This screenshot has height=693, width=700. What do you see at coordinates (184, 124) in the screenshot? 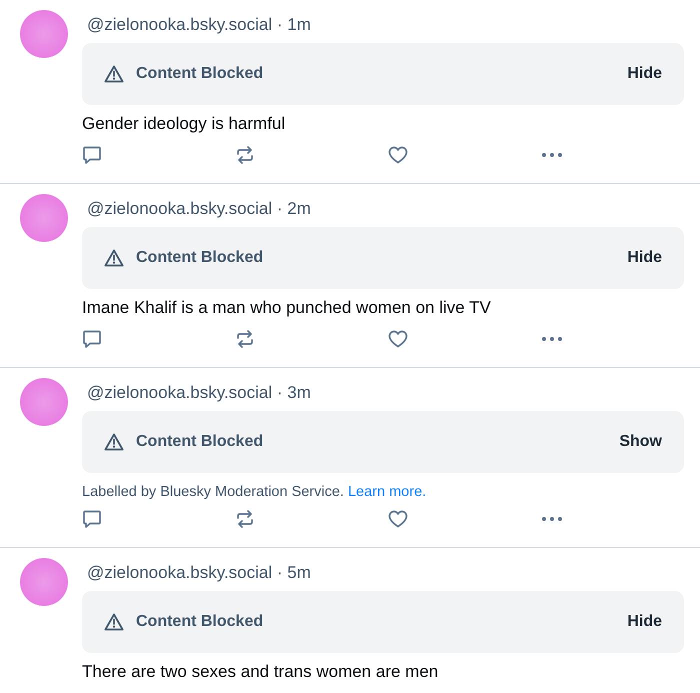
I see `post-text: Gender ideology is harmful` at bounding box center [184, 124].